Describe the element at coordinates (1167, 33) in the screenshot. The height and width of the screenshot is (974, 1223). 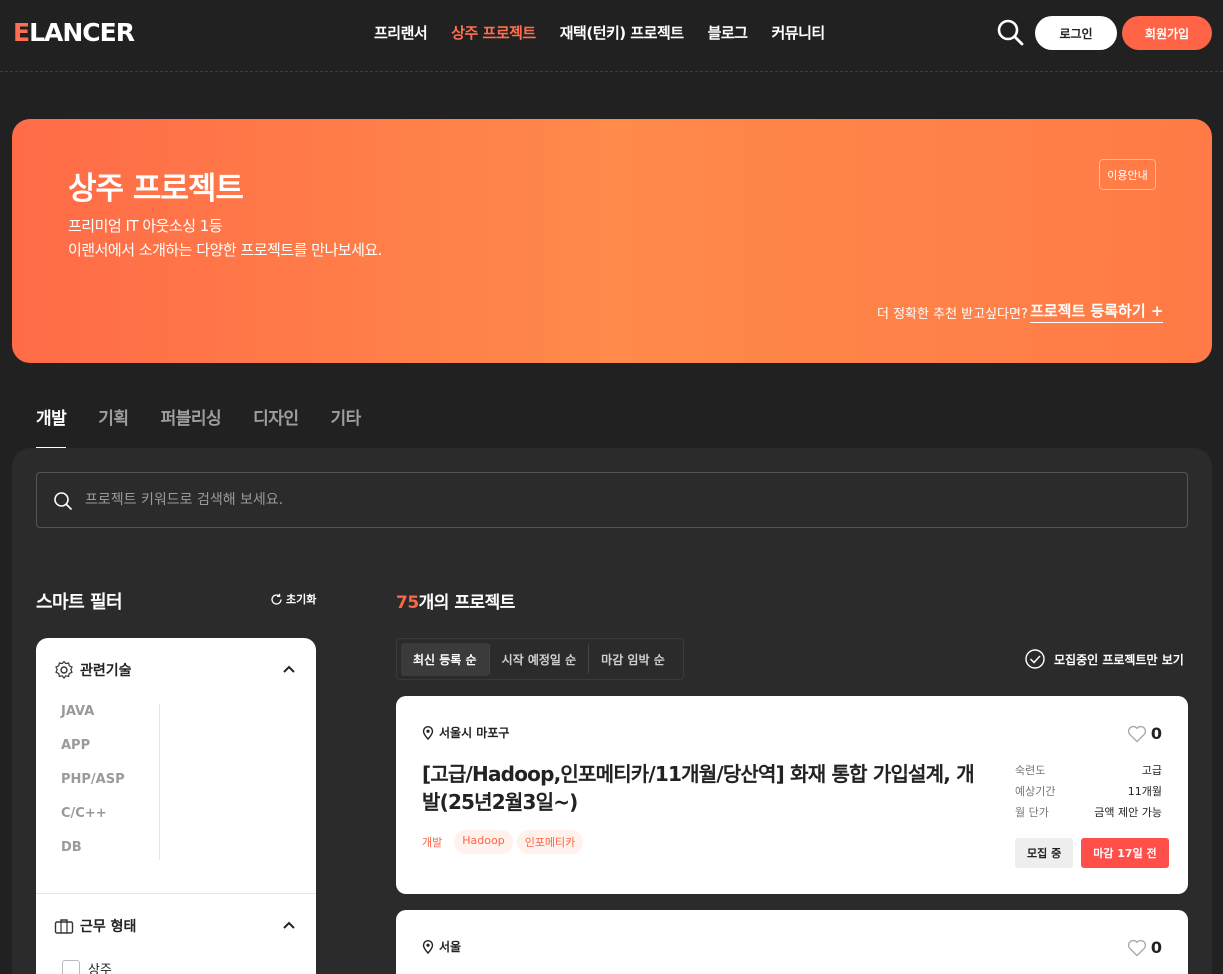
I see `signup-button: 회원가입` at that location.